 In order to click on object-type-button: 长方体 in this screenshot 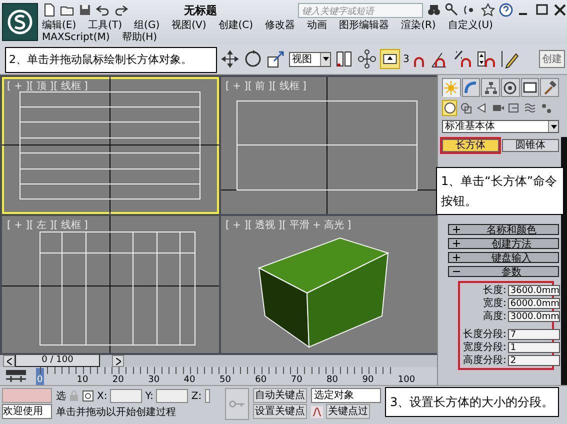, I will do `click(470, 145)`.